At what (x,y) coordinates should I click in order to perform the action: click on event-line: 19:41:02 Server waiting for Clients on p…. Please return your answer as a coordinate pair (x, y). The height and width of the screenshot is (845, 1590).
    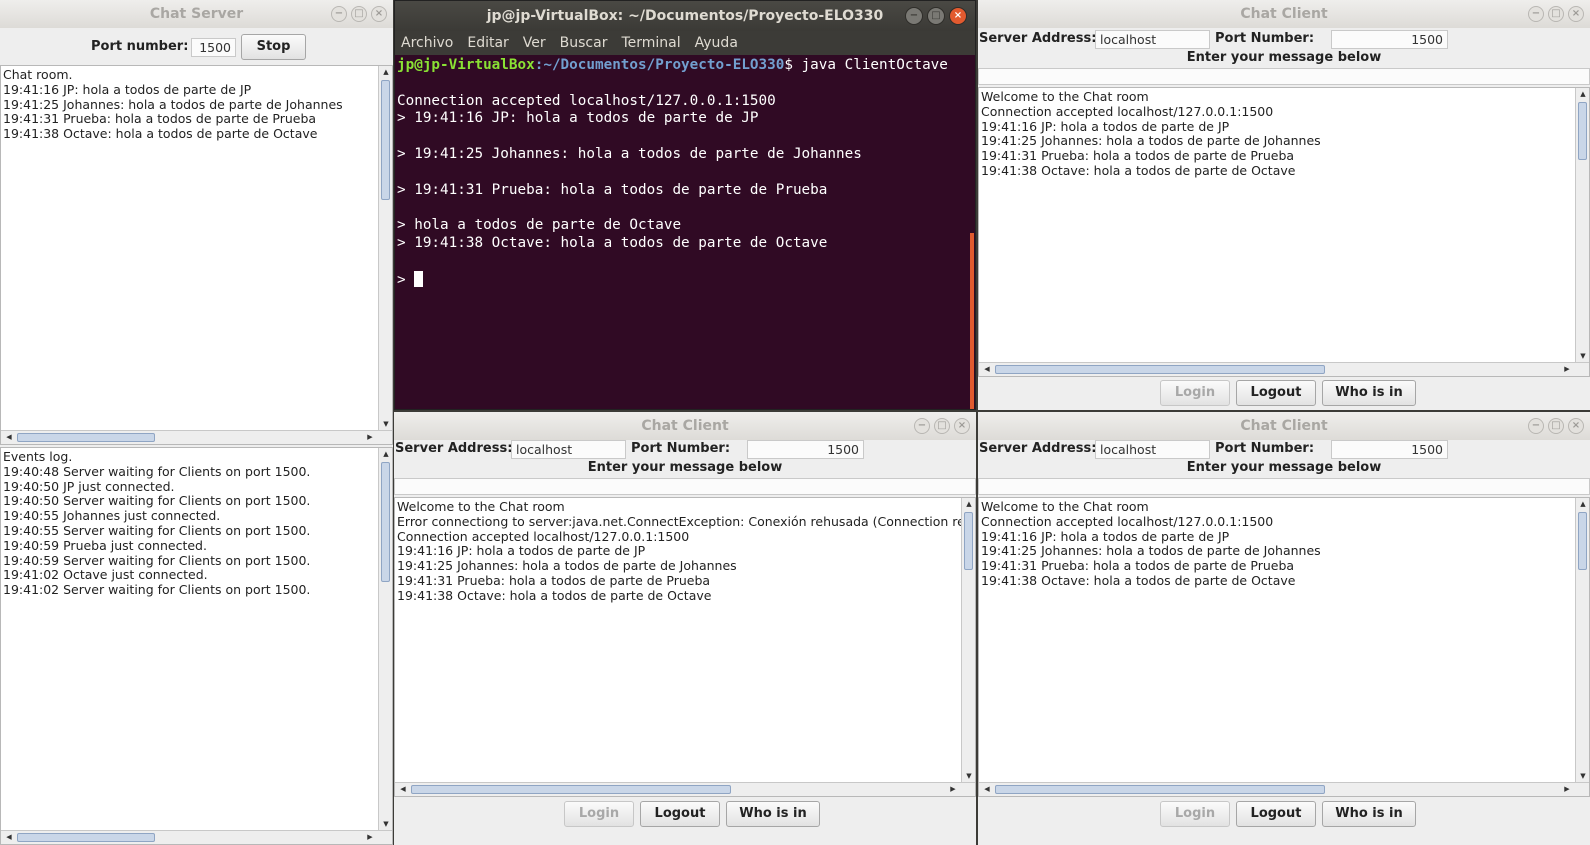
    Looking at the image, I should click on (157, 590).